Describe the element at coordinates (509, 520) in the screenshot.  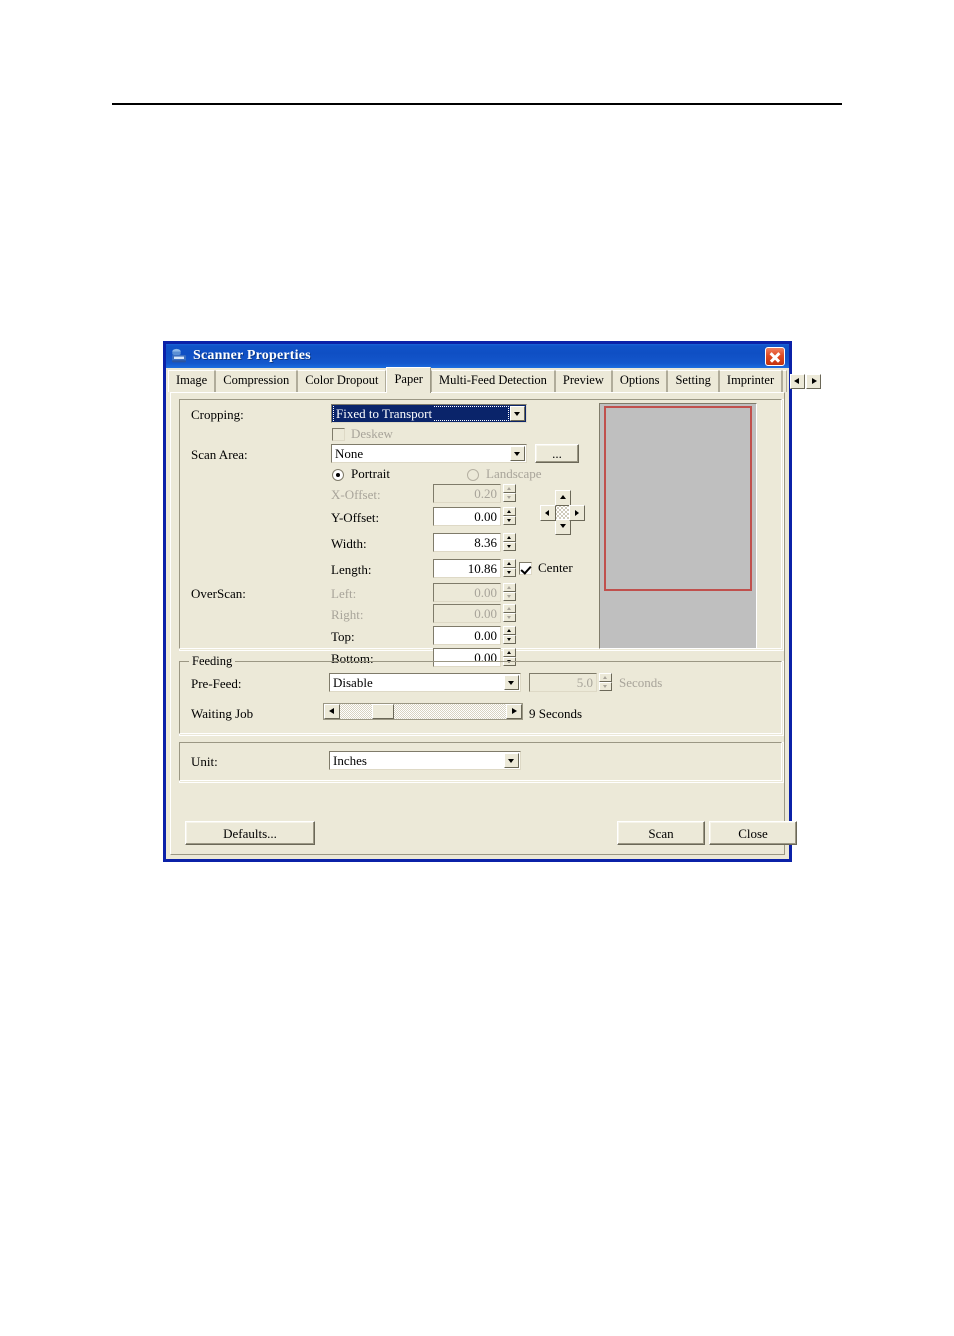
I see `y-offset-spin-down` at that location.